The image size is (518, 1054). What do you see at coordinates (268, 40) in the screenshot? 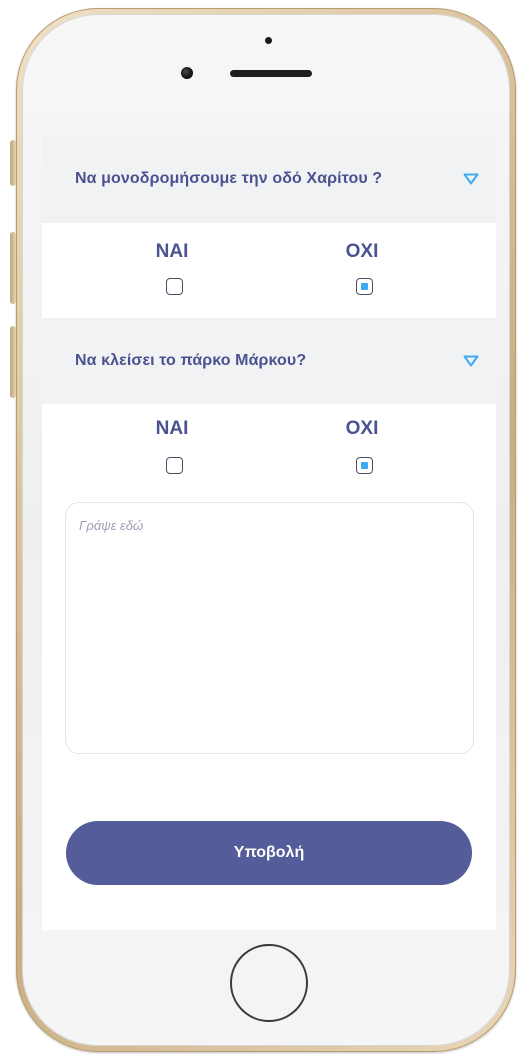
I see `proximity-sensor` at bounding box center [268, 40].